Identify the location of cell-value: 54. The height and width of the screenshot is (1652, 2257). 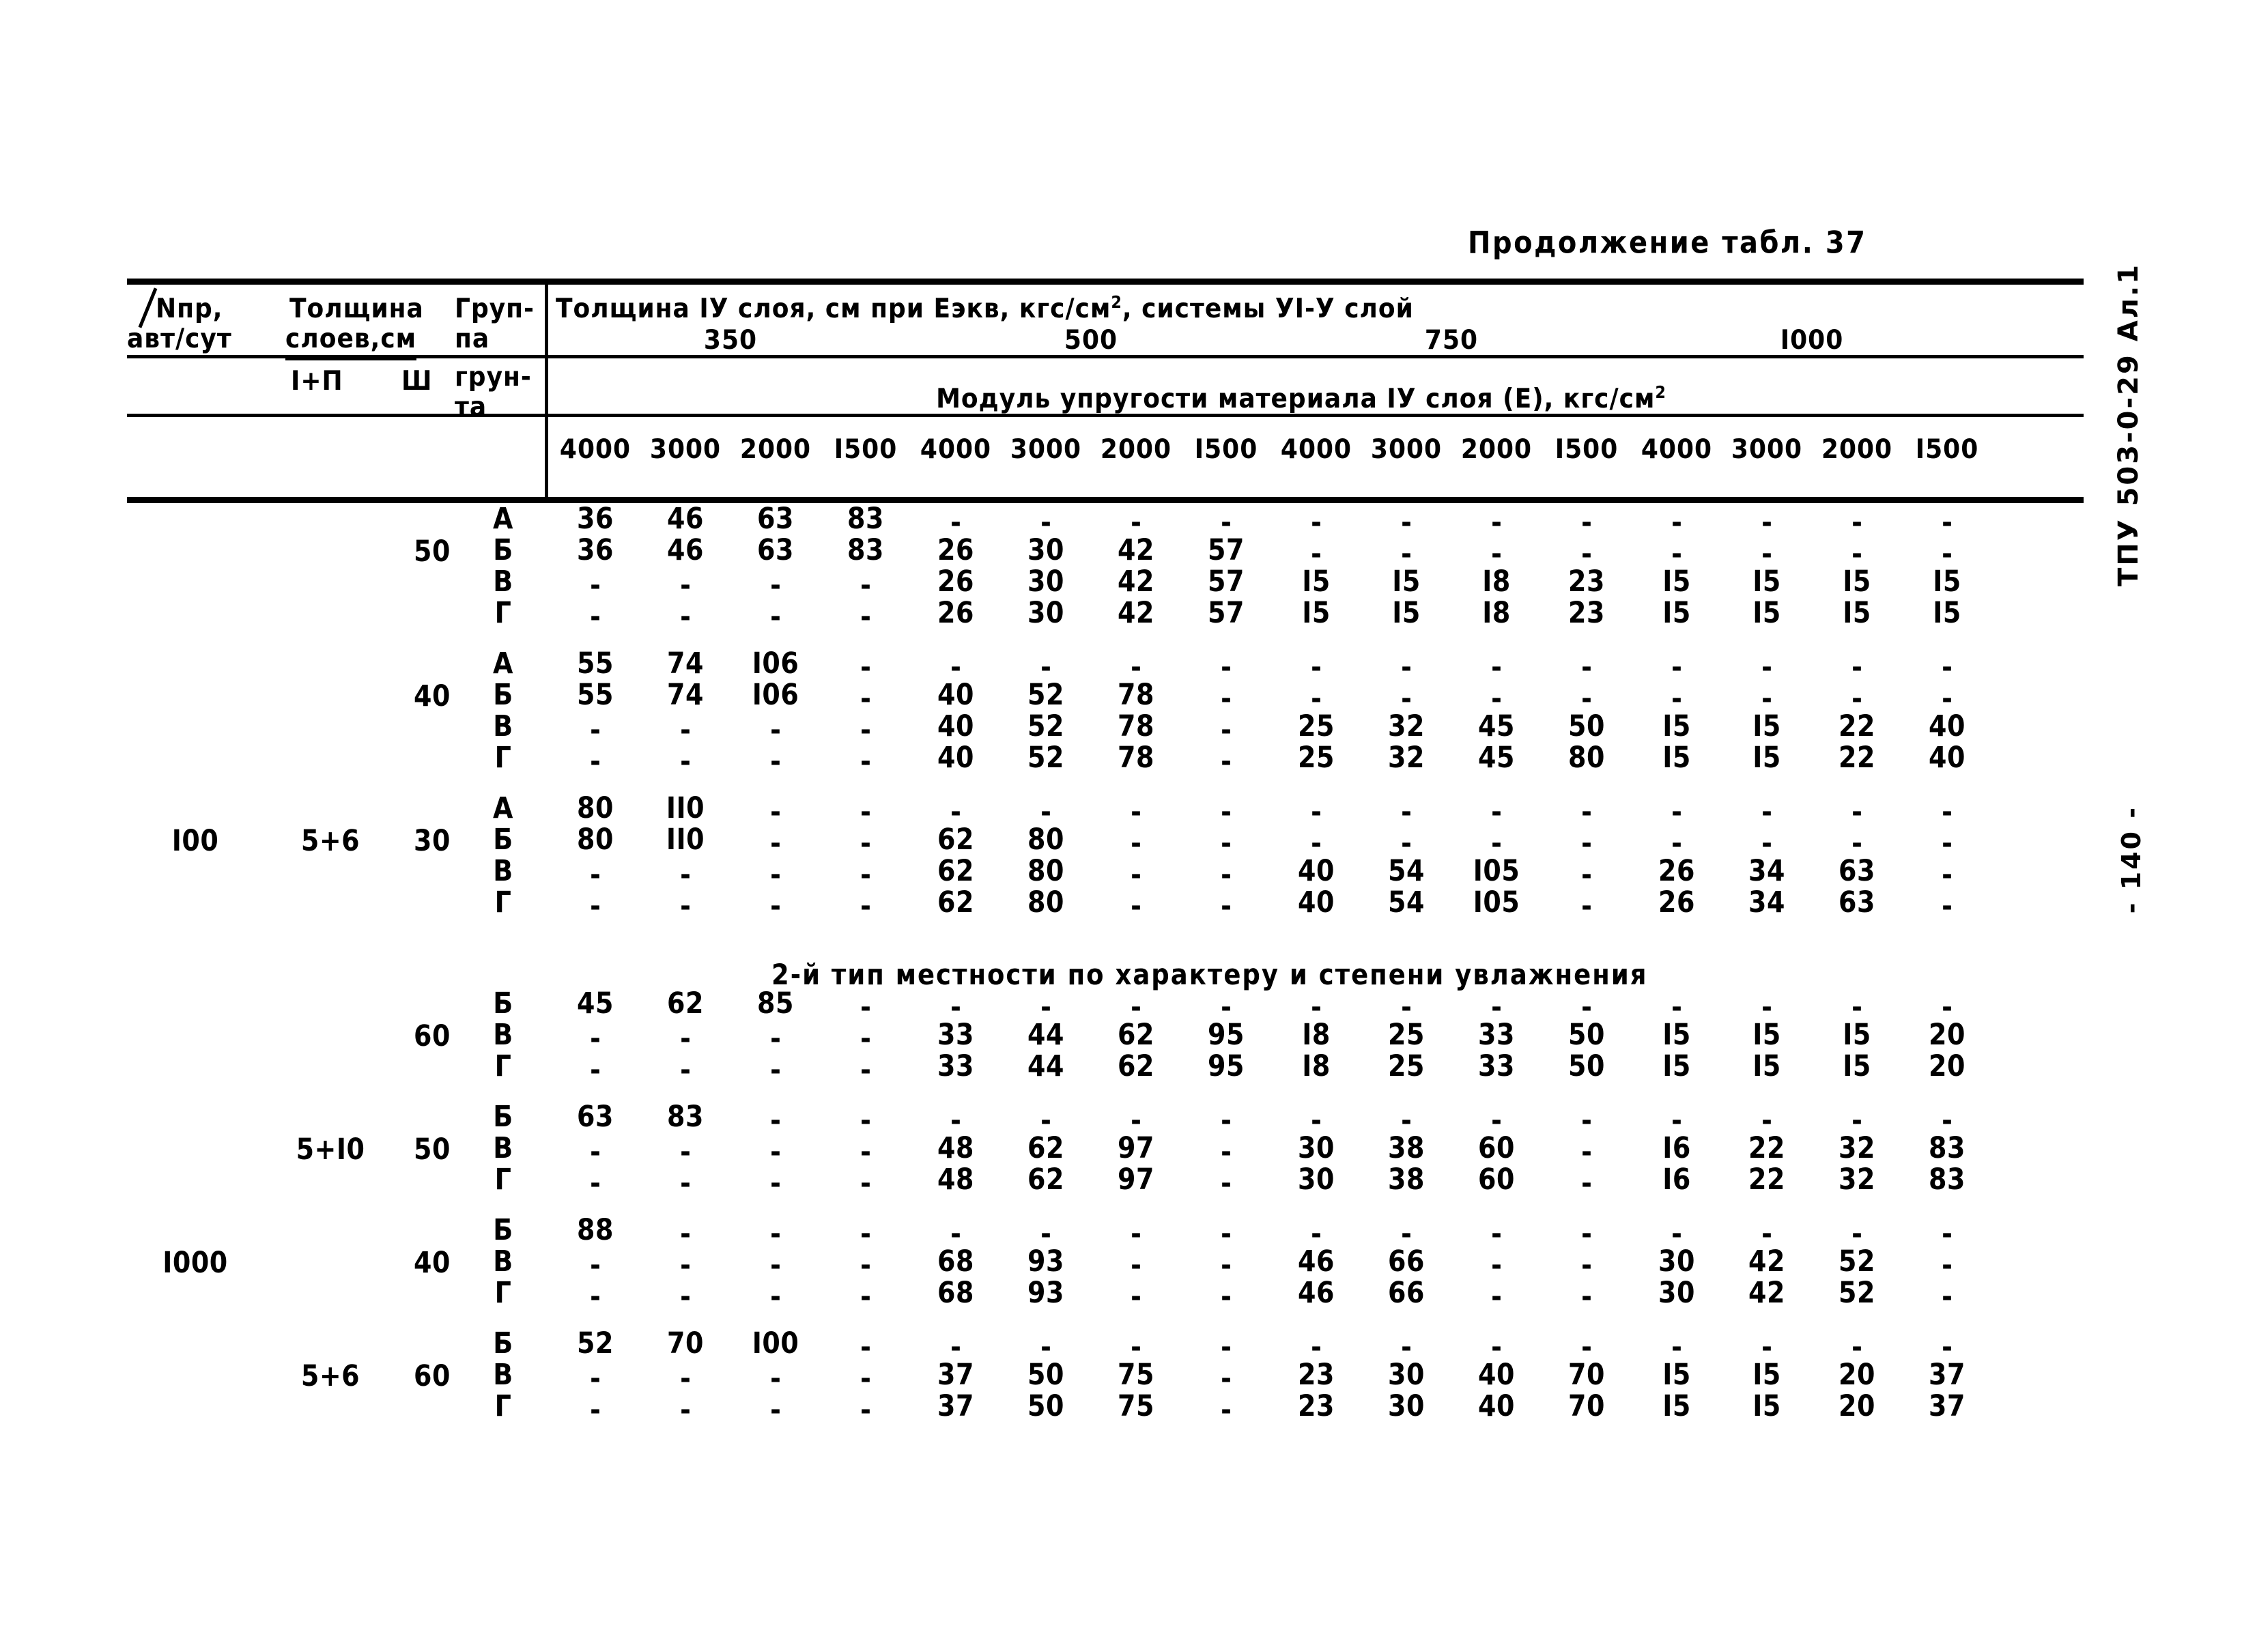
(1406, 870).